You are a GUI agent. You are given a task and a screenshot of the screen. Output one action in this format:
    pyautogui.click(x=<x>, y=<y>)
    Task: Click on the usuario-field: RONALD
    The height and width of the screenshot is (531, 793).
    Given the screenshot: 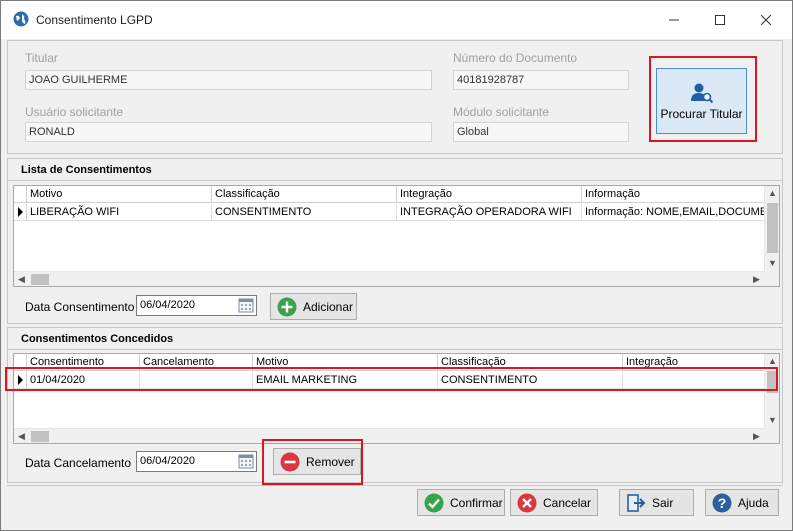 What is the action you would take?
    pyautogui.click(x=228, y=132)
    